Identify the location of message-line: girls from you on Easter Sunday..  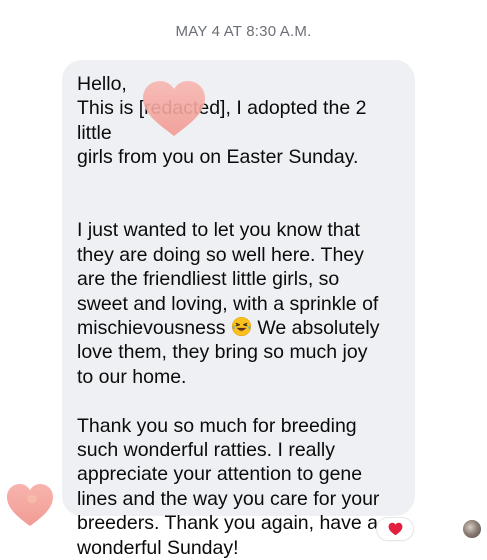
(218, 157).